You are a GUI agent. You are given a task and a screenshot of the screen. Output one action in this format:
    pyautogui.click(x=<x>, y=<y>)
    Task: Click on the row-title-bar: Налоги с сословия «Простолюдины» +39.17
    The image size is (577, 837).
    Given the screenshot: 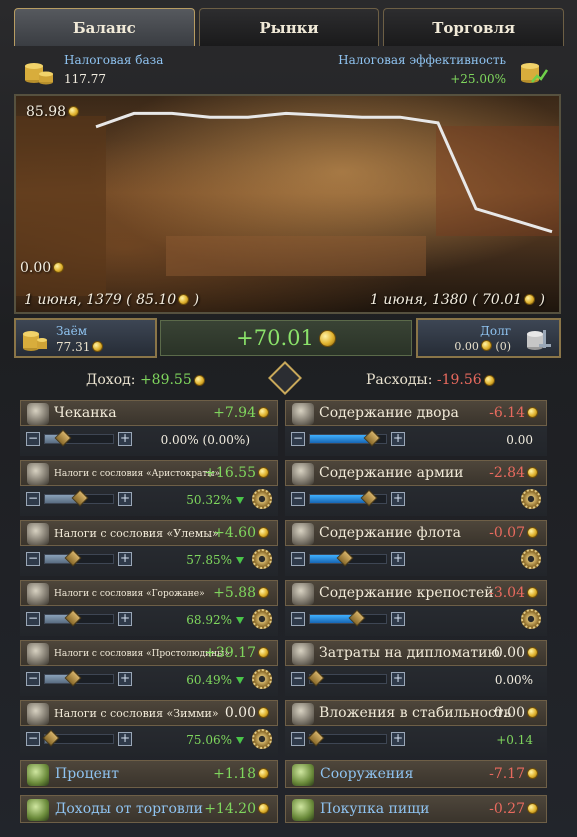 What is the action you would take?
    pyautogui.click(x=149, y=653)
    